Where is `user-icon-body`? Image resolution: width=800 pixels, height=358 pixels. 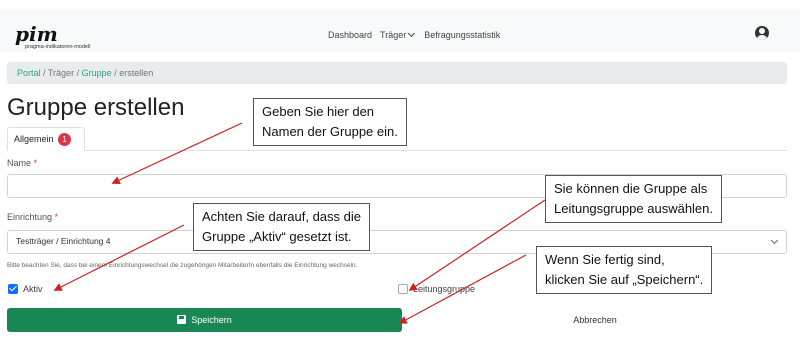
user-icon-body is located at coordinates (762, 37).